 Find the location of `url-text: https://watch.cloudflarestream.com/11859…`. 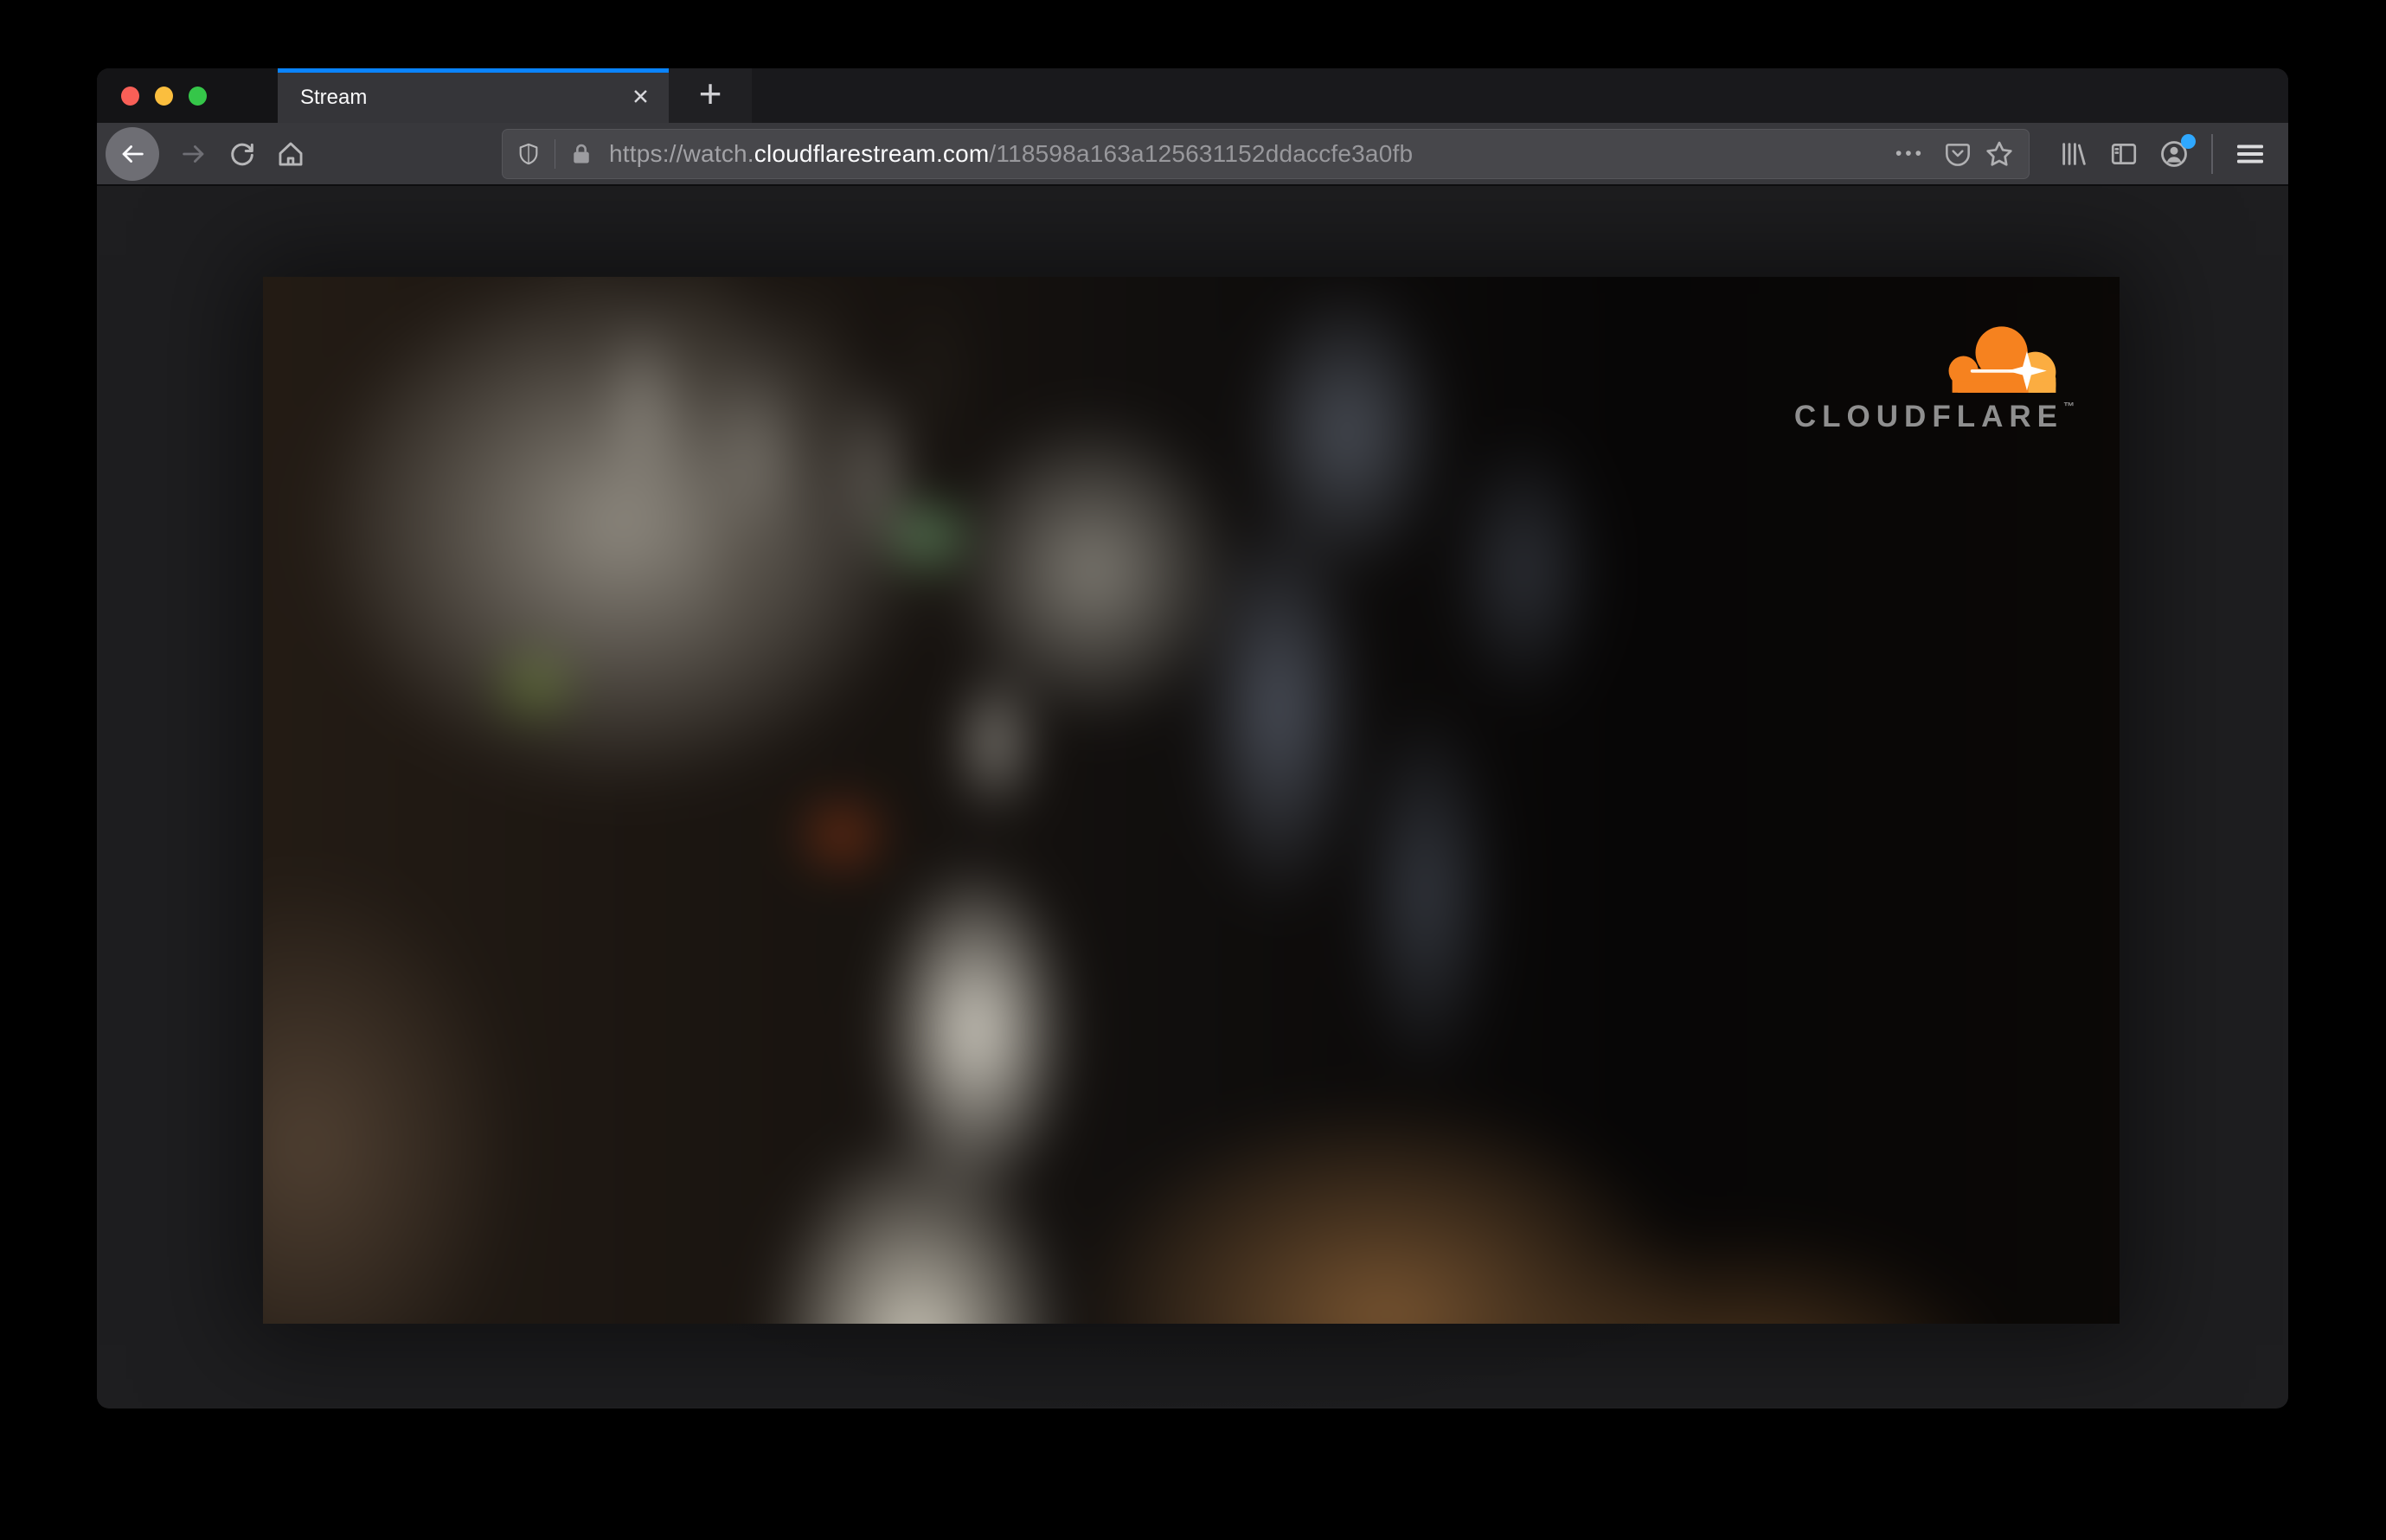

url-text: https://watch.cloudflarestream.com/11859… is located at coordinates (1249, 154).